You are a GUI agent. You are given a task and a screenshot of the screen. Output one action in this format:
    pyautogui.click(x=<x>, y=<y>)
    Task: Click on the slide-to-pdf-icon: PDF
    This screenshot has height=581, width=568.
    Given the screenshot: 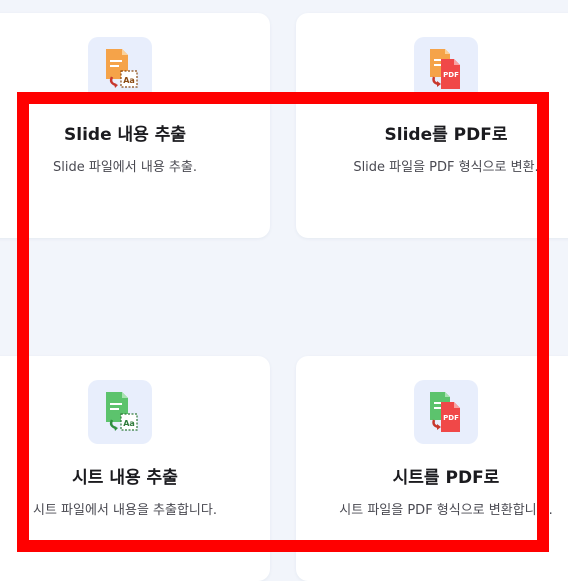 What is the action you would take?
    pyautogui.click(x=446, y=69)
    